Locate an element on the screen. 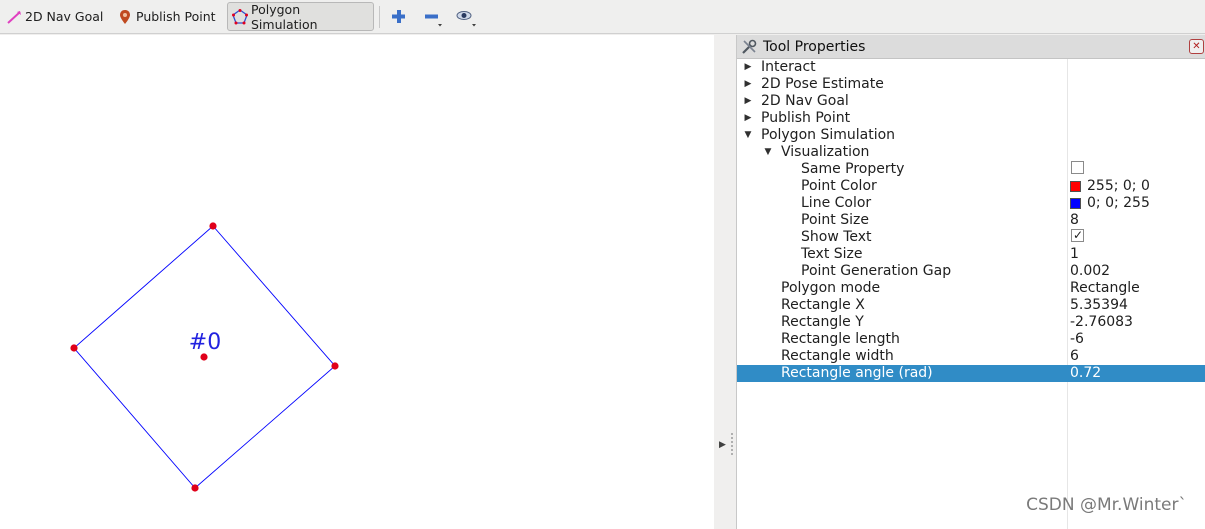 The width and height of the screenshot is (1205, 529). property-value: 0.72 is located at coordinates (1085, 373).